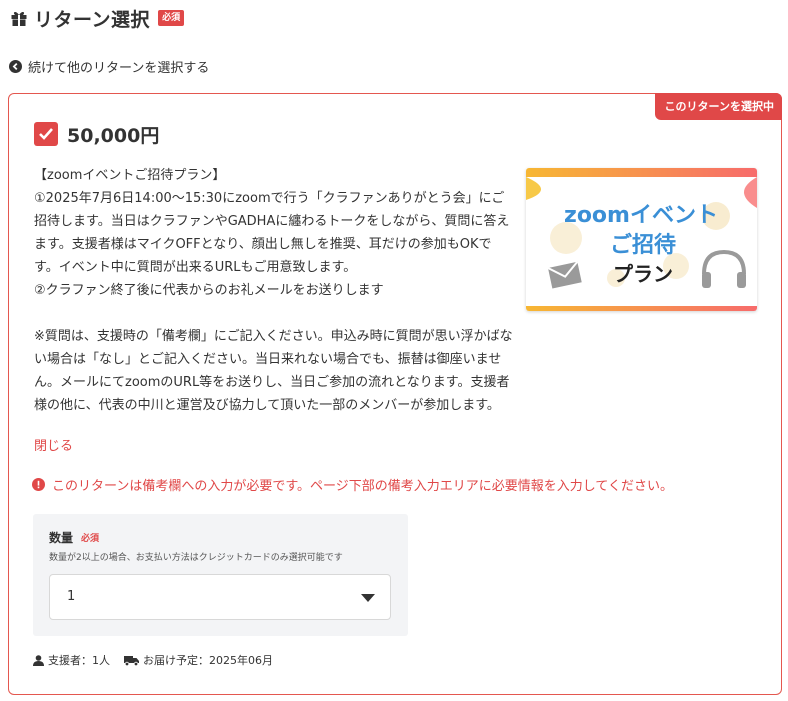 The image size is (788, 701). I want to click on required-badge: 必須, so click(171, 18).